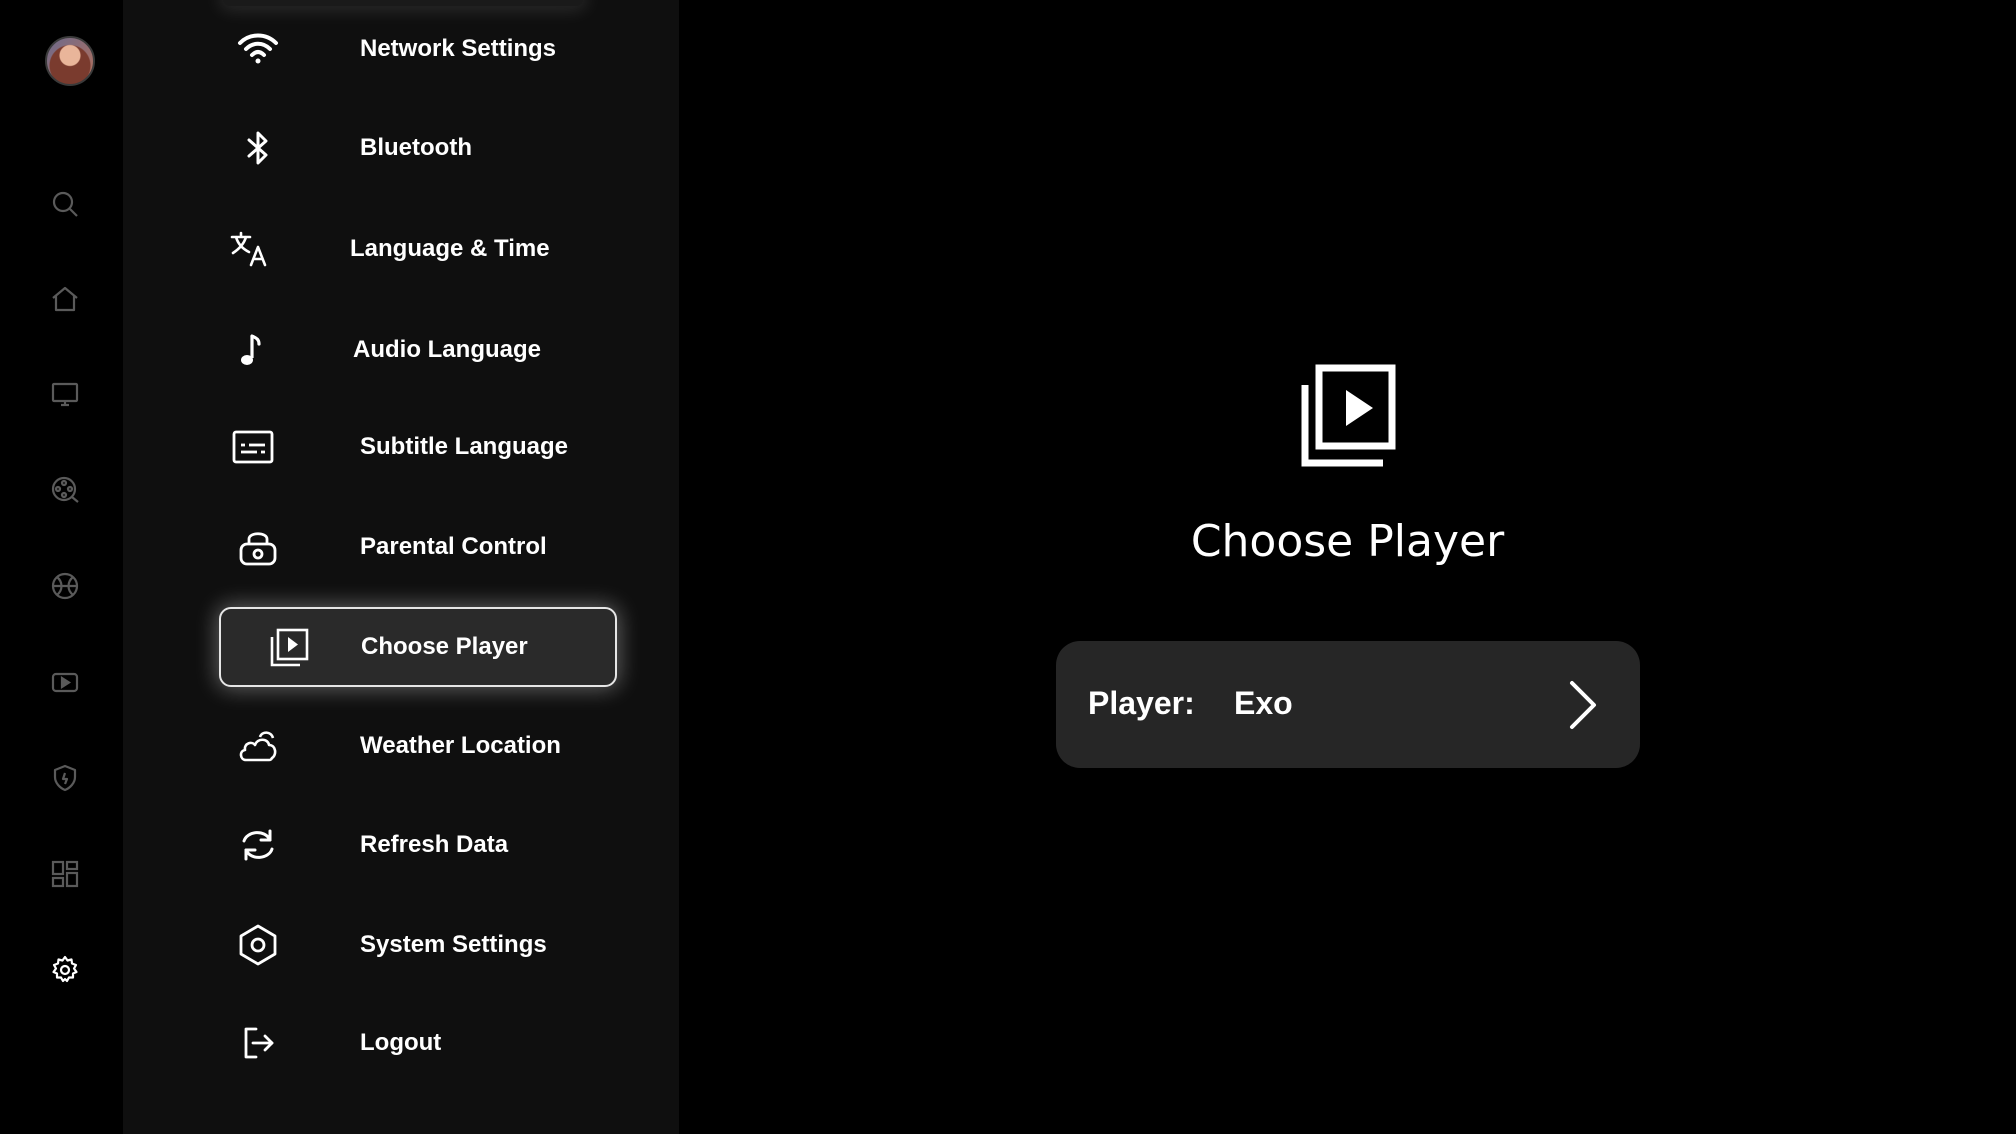 Image resolution: width=2016 pixels, height=1134 pixels. Describe the element at coordinates (447, 349) in the screenshot. I see `menu-item-label: Audio Language` at that location.